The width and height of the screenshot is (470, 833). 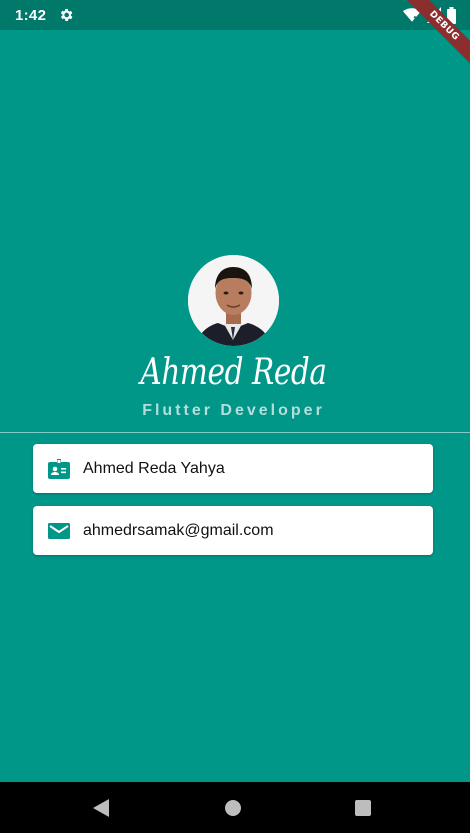 I want to click on avatar, so click(x=233, y=300).